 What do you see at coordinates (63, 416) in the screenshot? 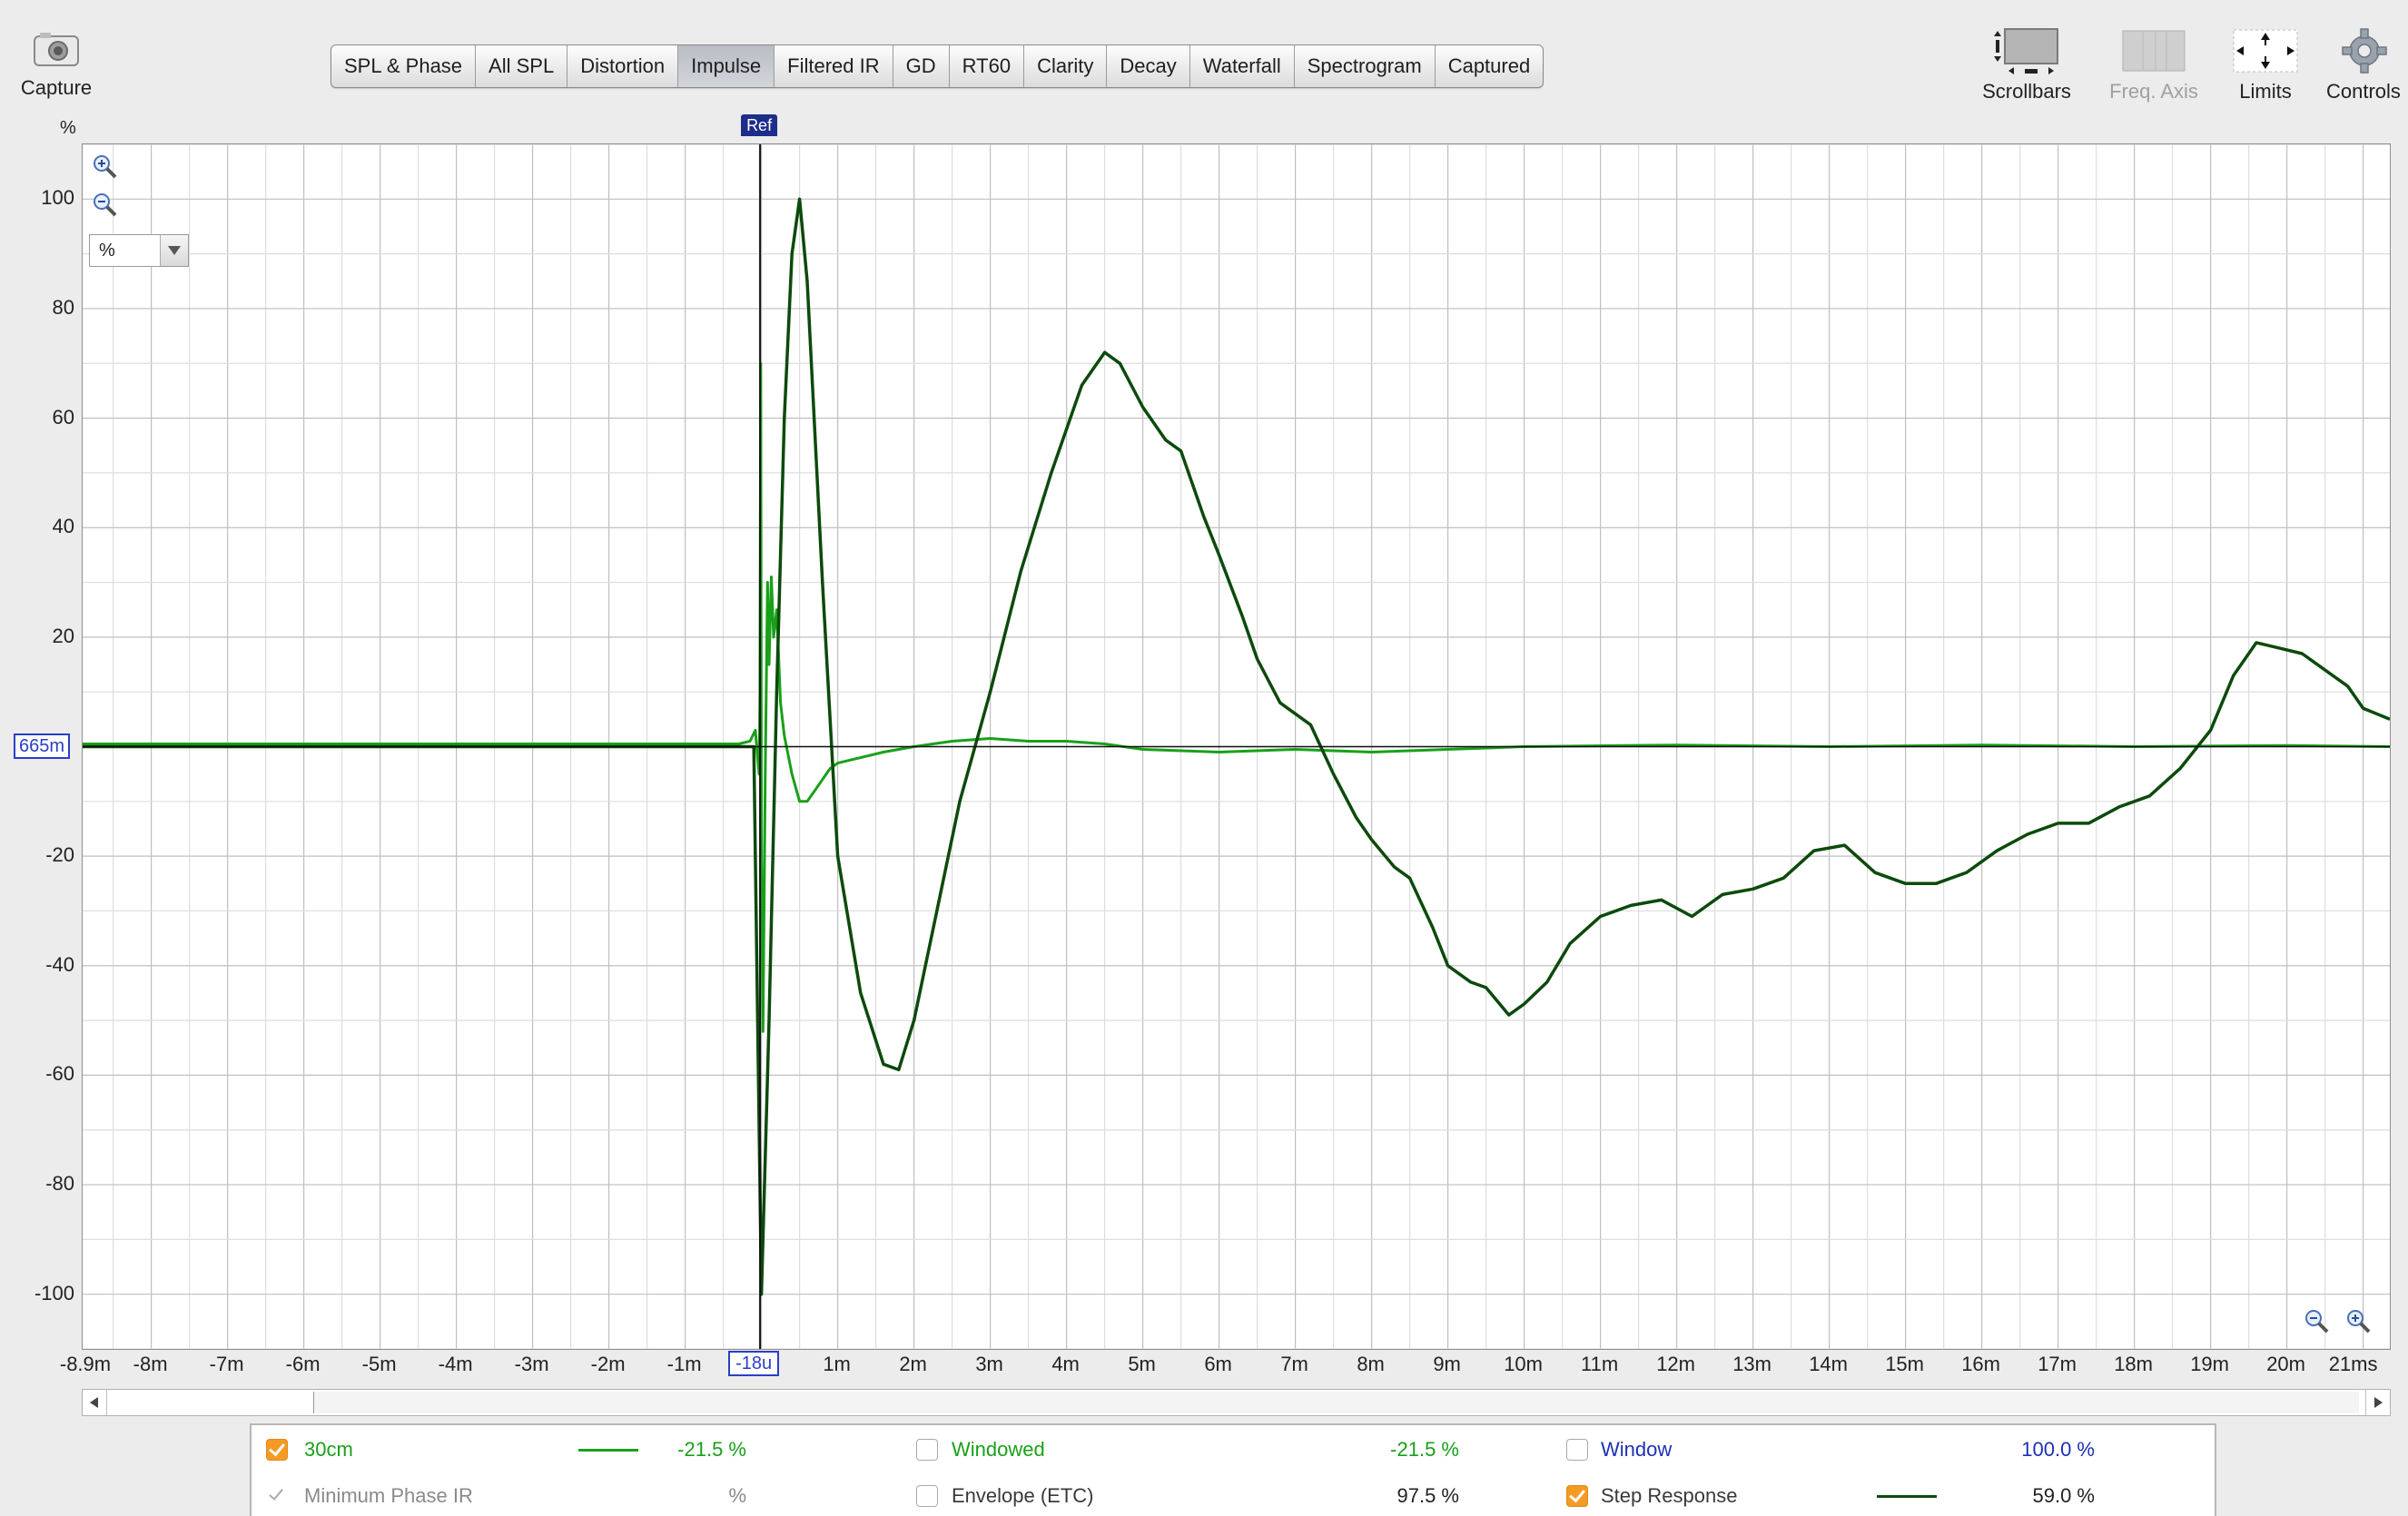
I see `y-tick-label: 60` at bounding box center [63, 416].